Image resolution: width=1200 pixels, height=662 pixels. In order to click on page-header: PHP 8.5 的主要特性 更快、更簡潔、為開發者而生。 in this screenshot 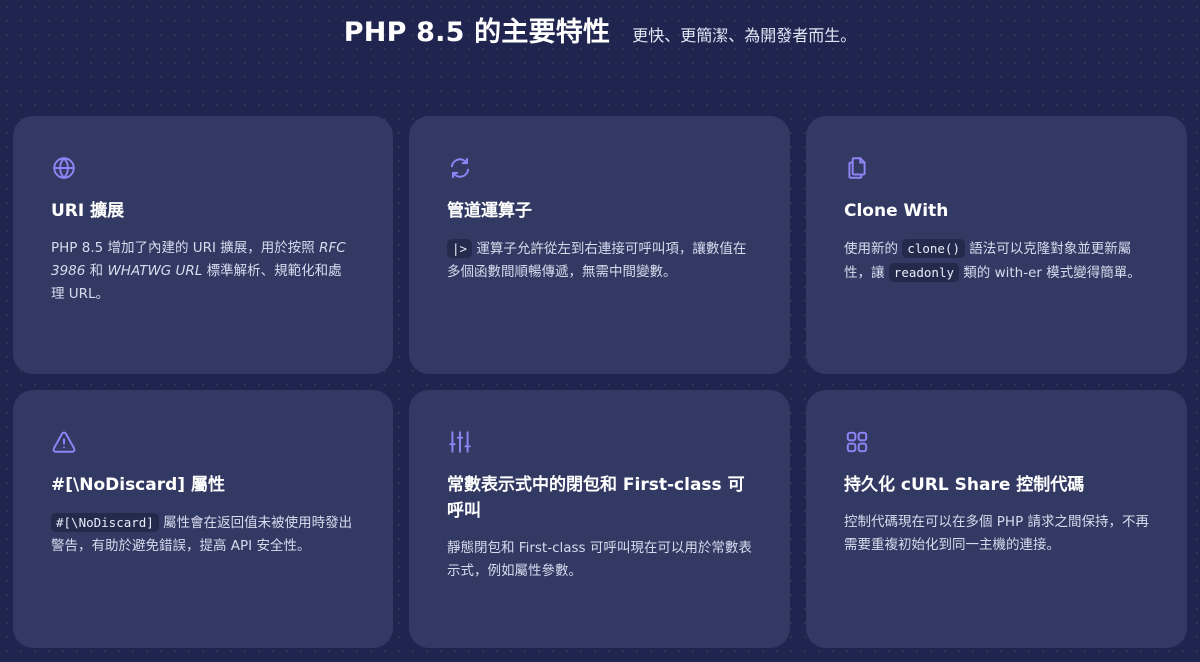, I will do `click(600, 30)`.